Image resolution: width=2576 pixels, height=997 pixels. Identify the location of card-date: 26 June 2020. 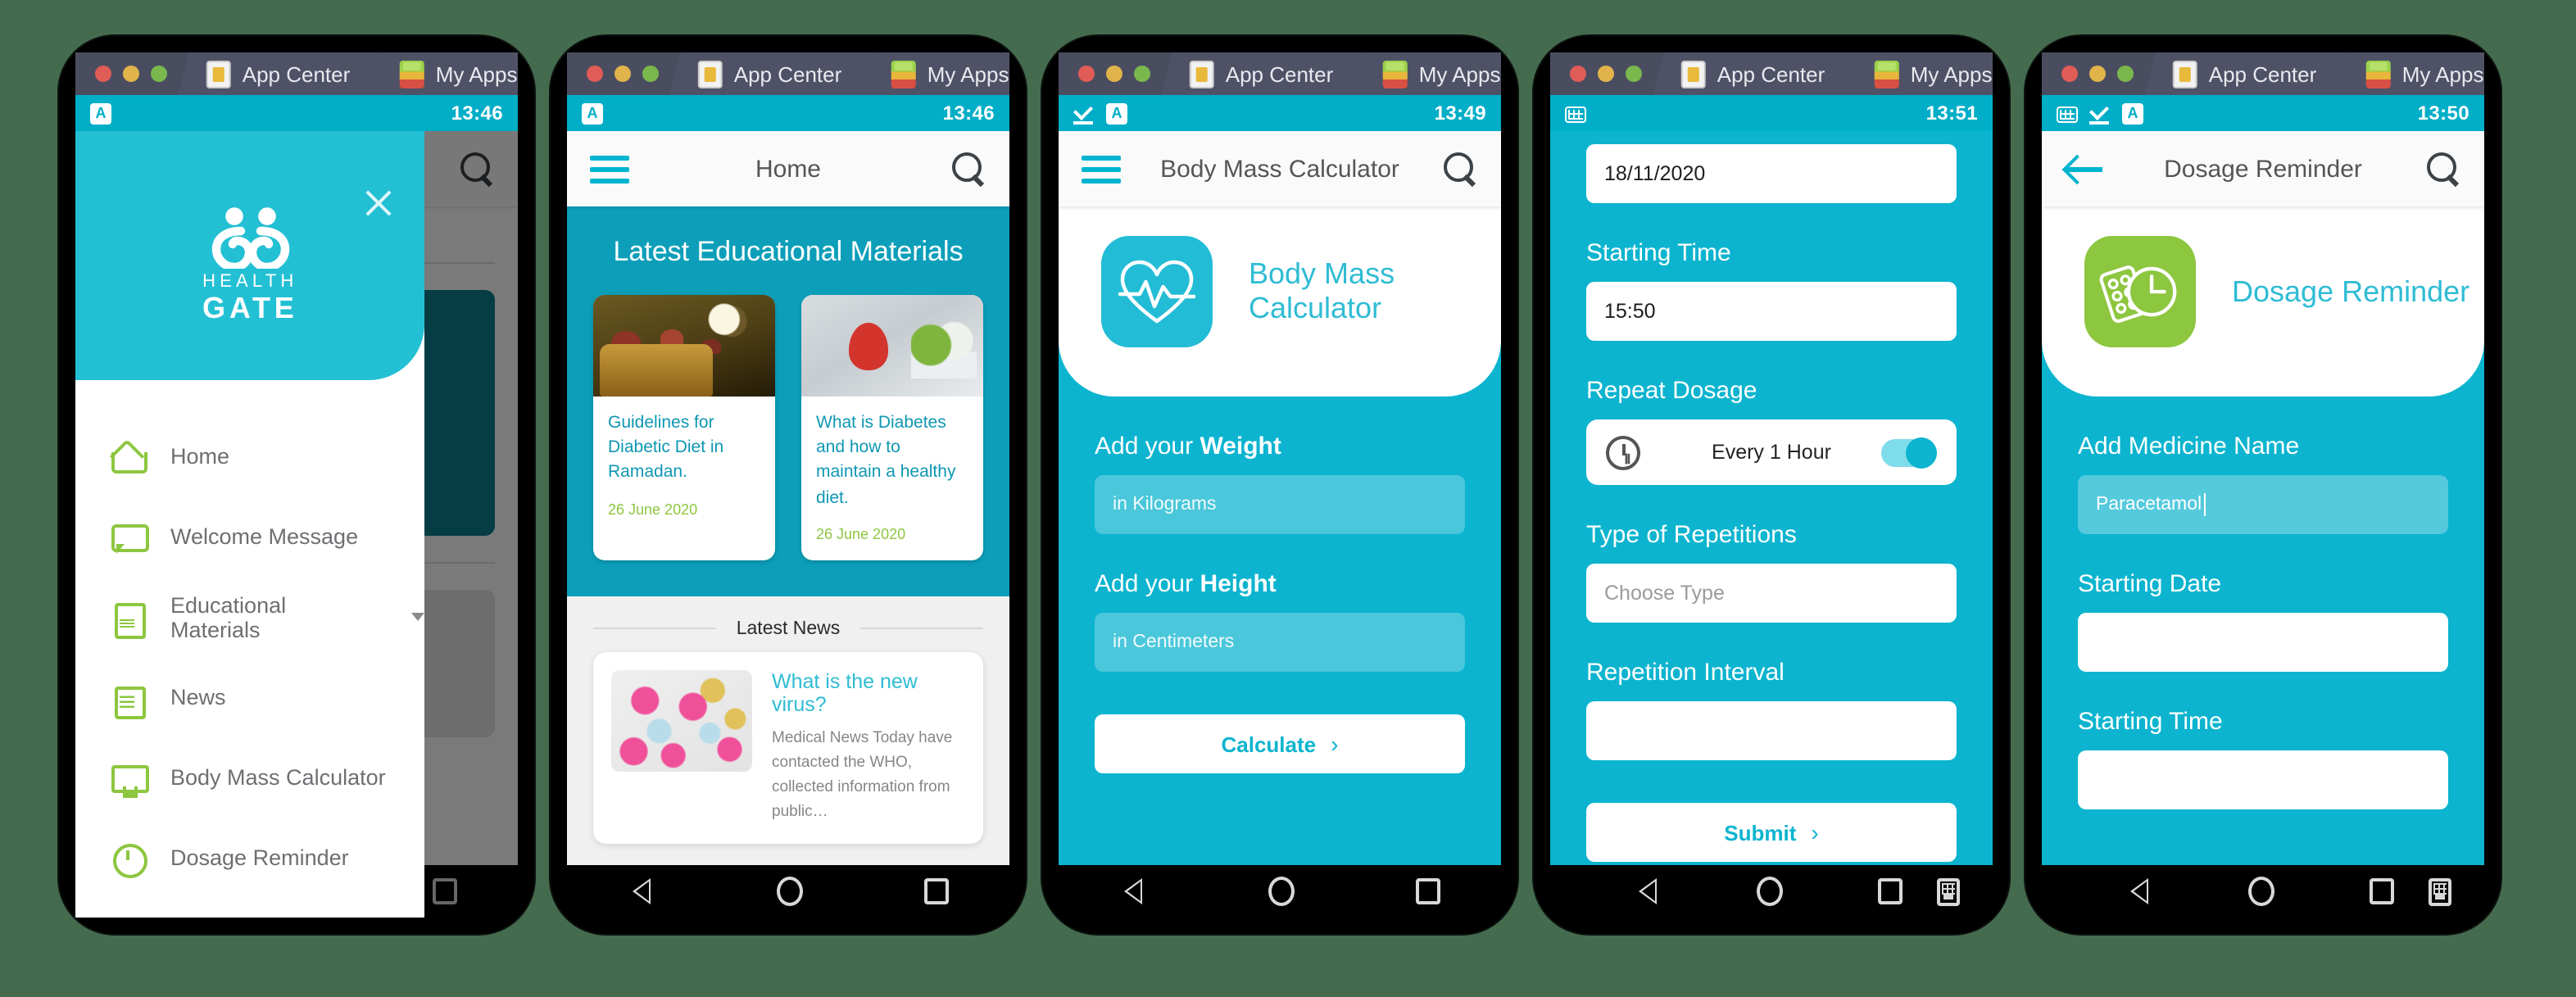
(653, 509).